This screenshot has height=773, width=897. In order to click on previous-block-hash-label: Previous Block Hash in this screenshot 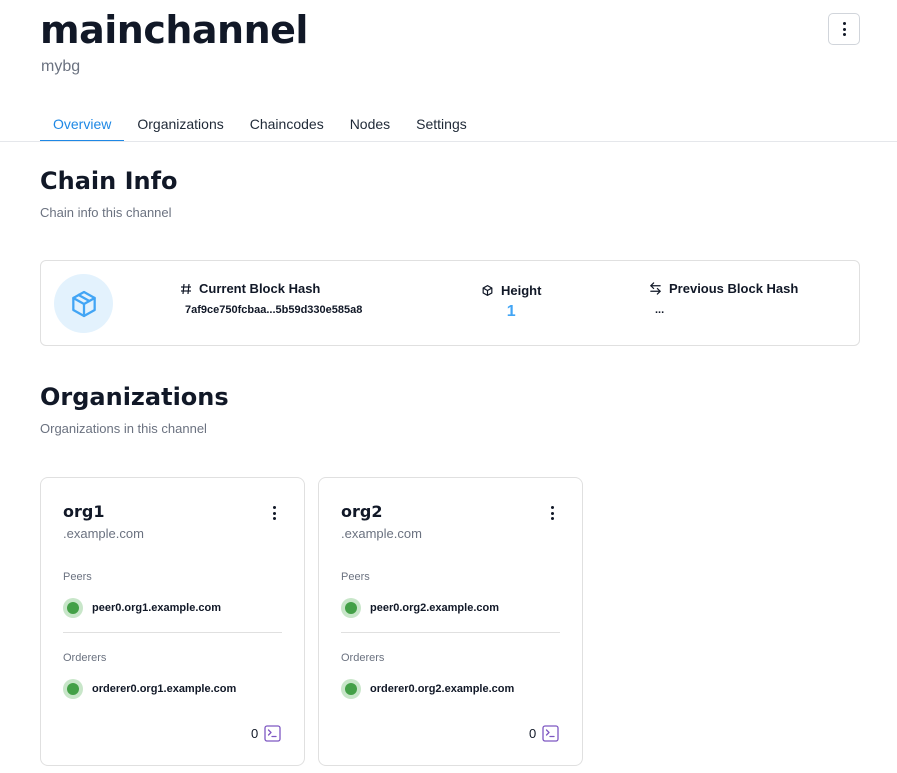, I will do `click(734, 288)`.